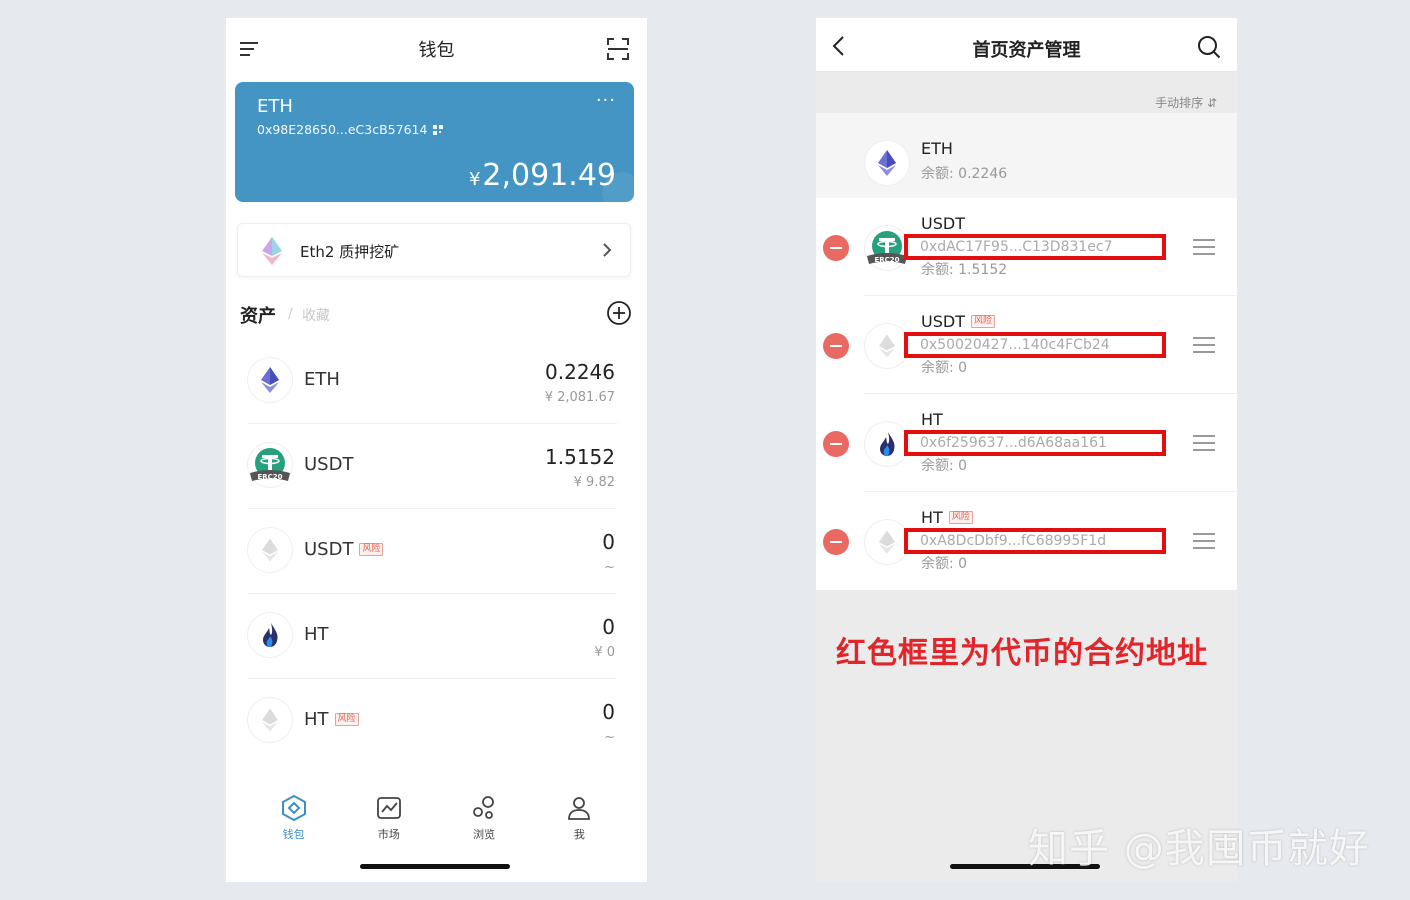 The height and width of the screenshot is (900, 1410). Describe the element at coordinates (436, 49) in the screenshot. I see `top-bar: 钱包` at that location.